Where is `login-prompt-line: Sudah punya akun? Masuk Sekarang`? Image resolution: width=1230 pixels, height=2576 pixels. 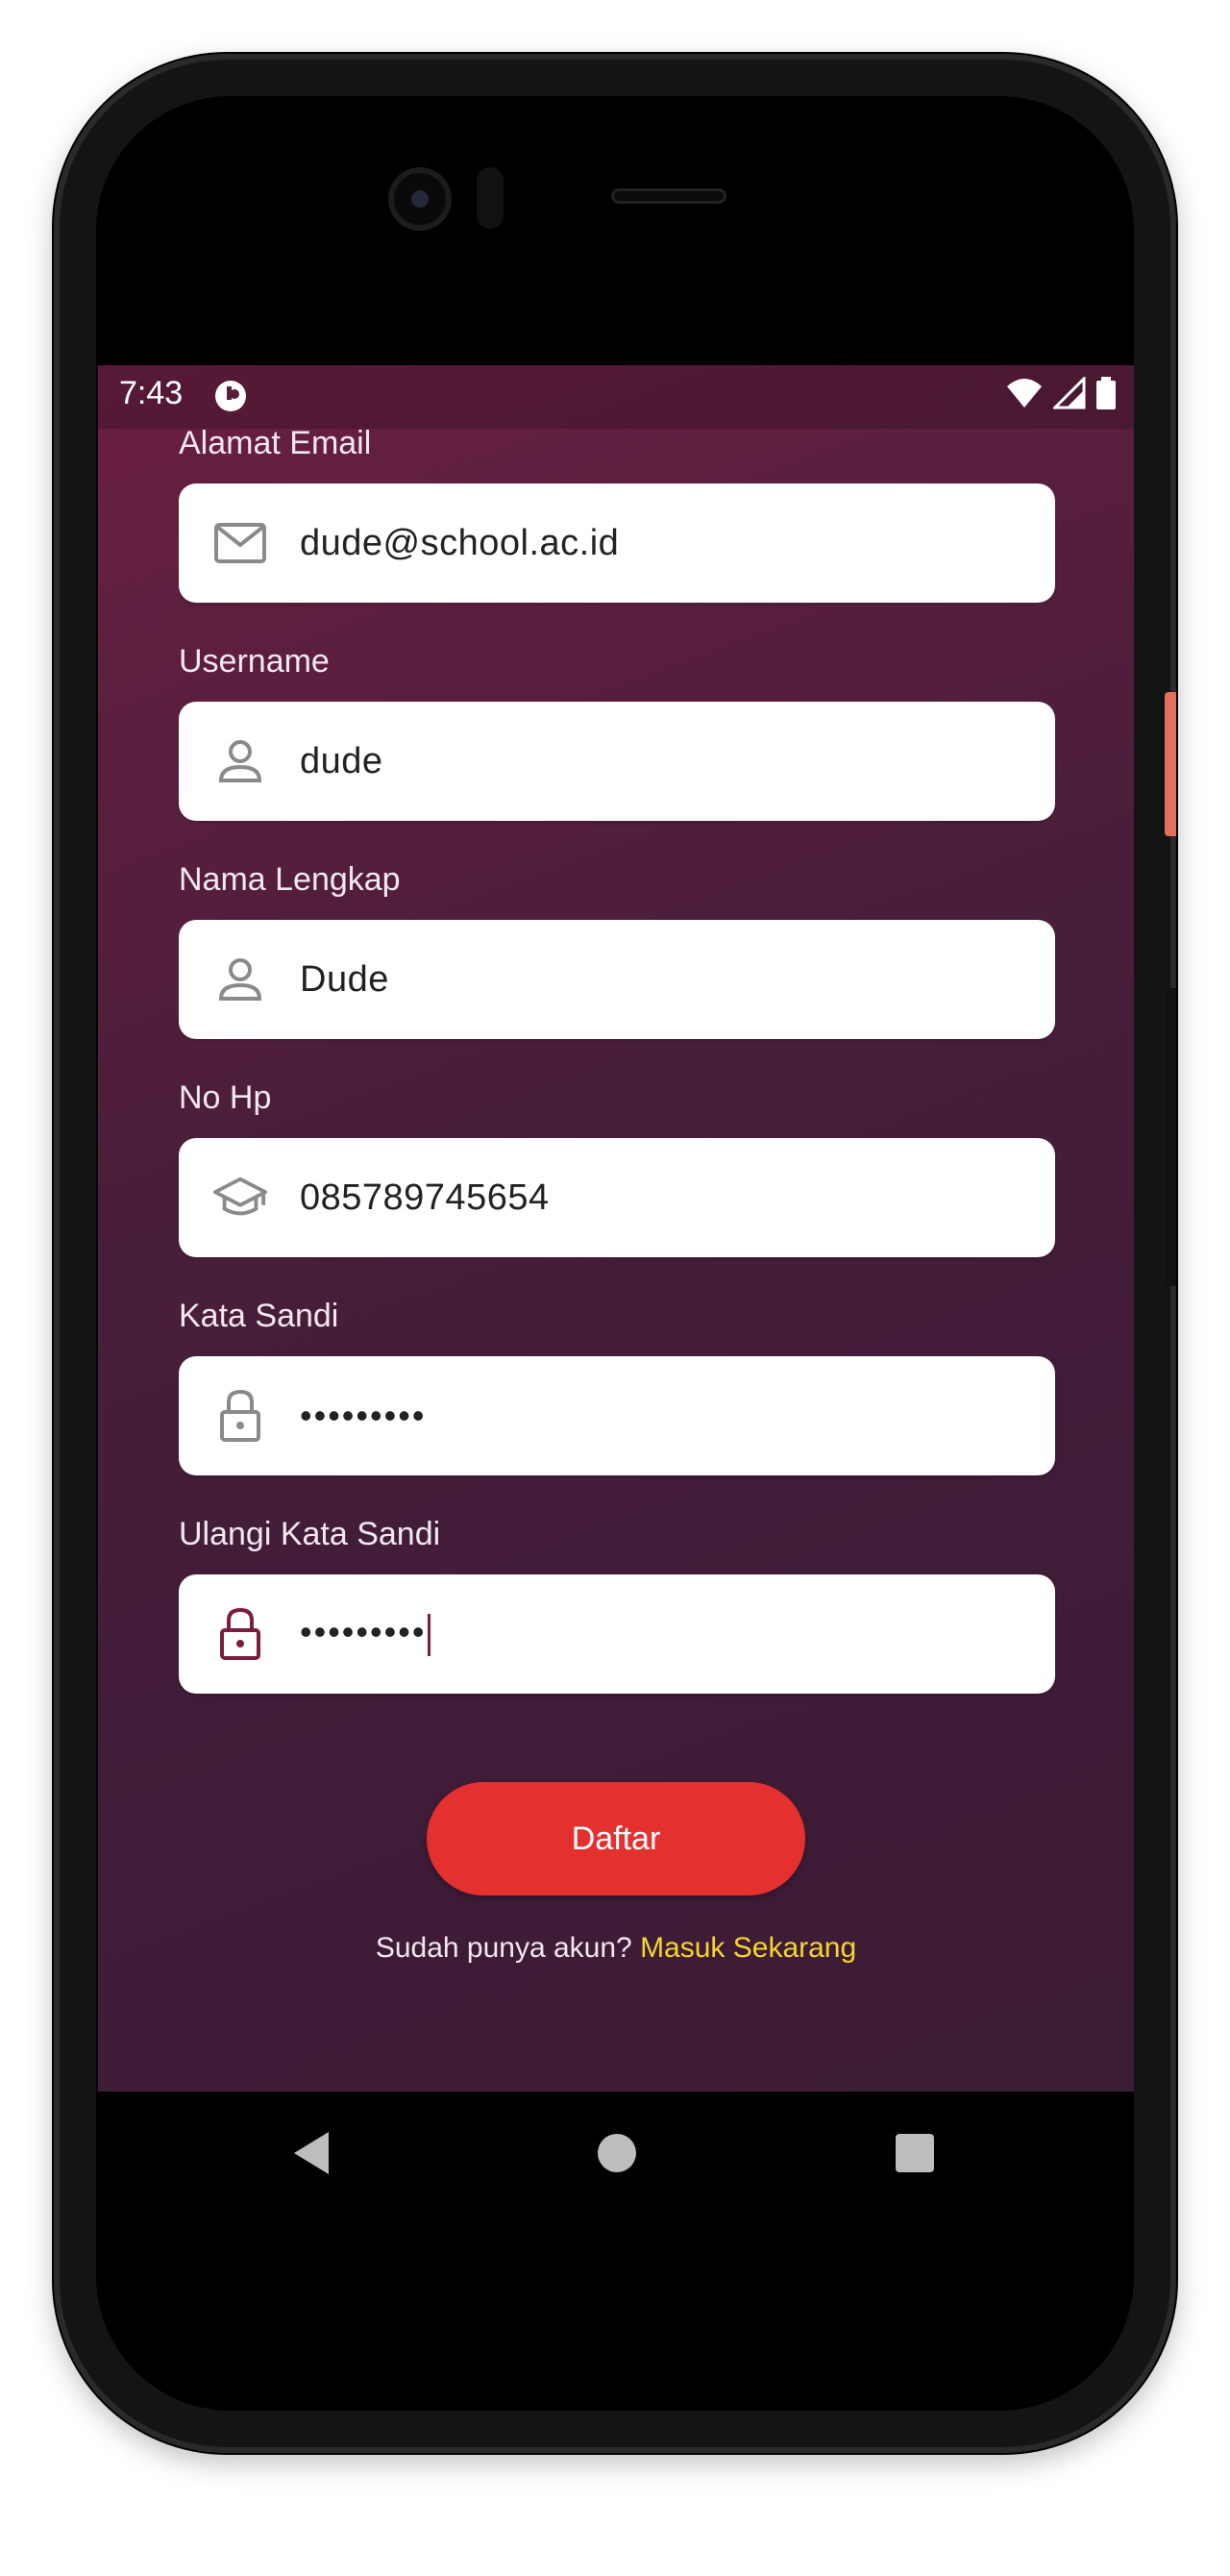 login-prompt-line: Sudah punya akun? Masuk Sekarang is located at coordinates (616, 1948).